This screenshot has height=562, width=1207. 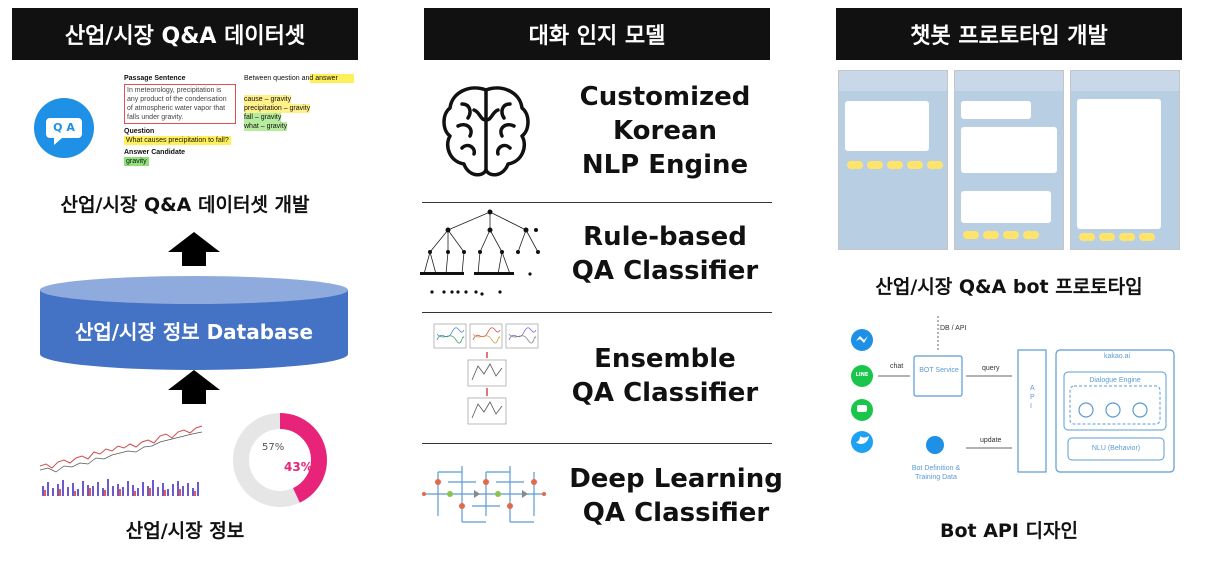 I want to click on header-dataset: 산업/시장 Q&A 데이터셋, so click(x=185, y=34).